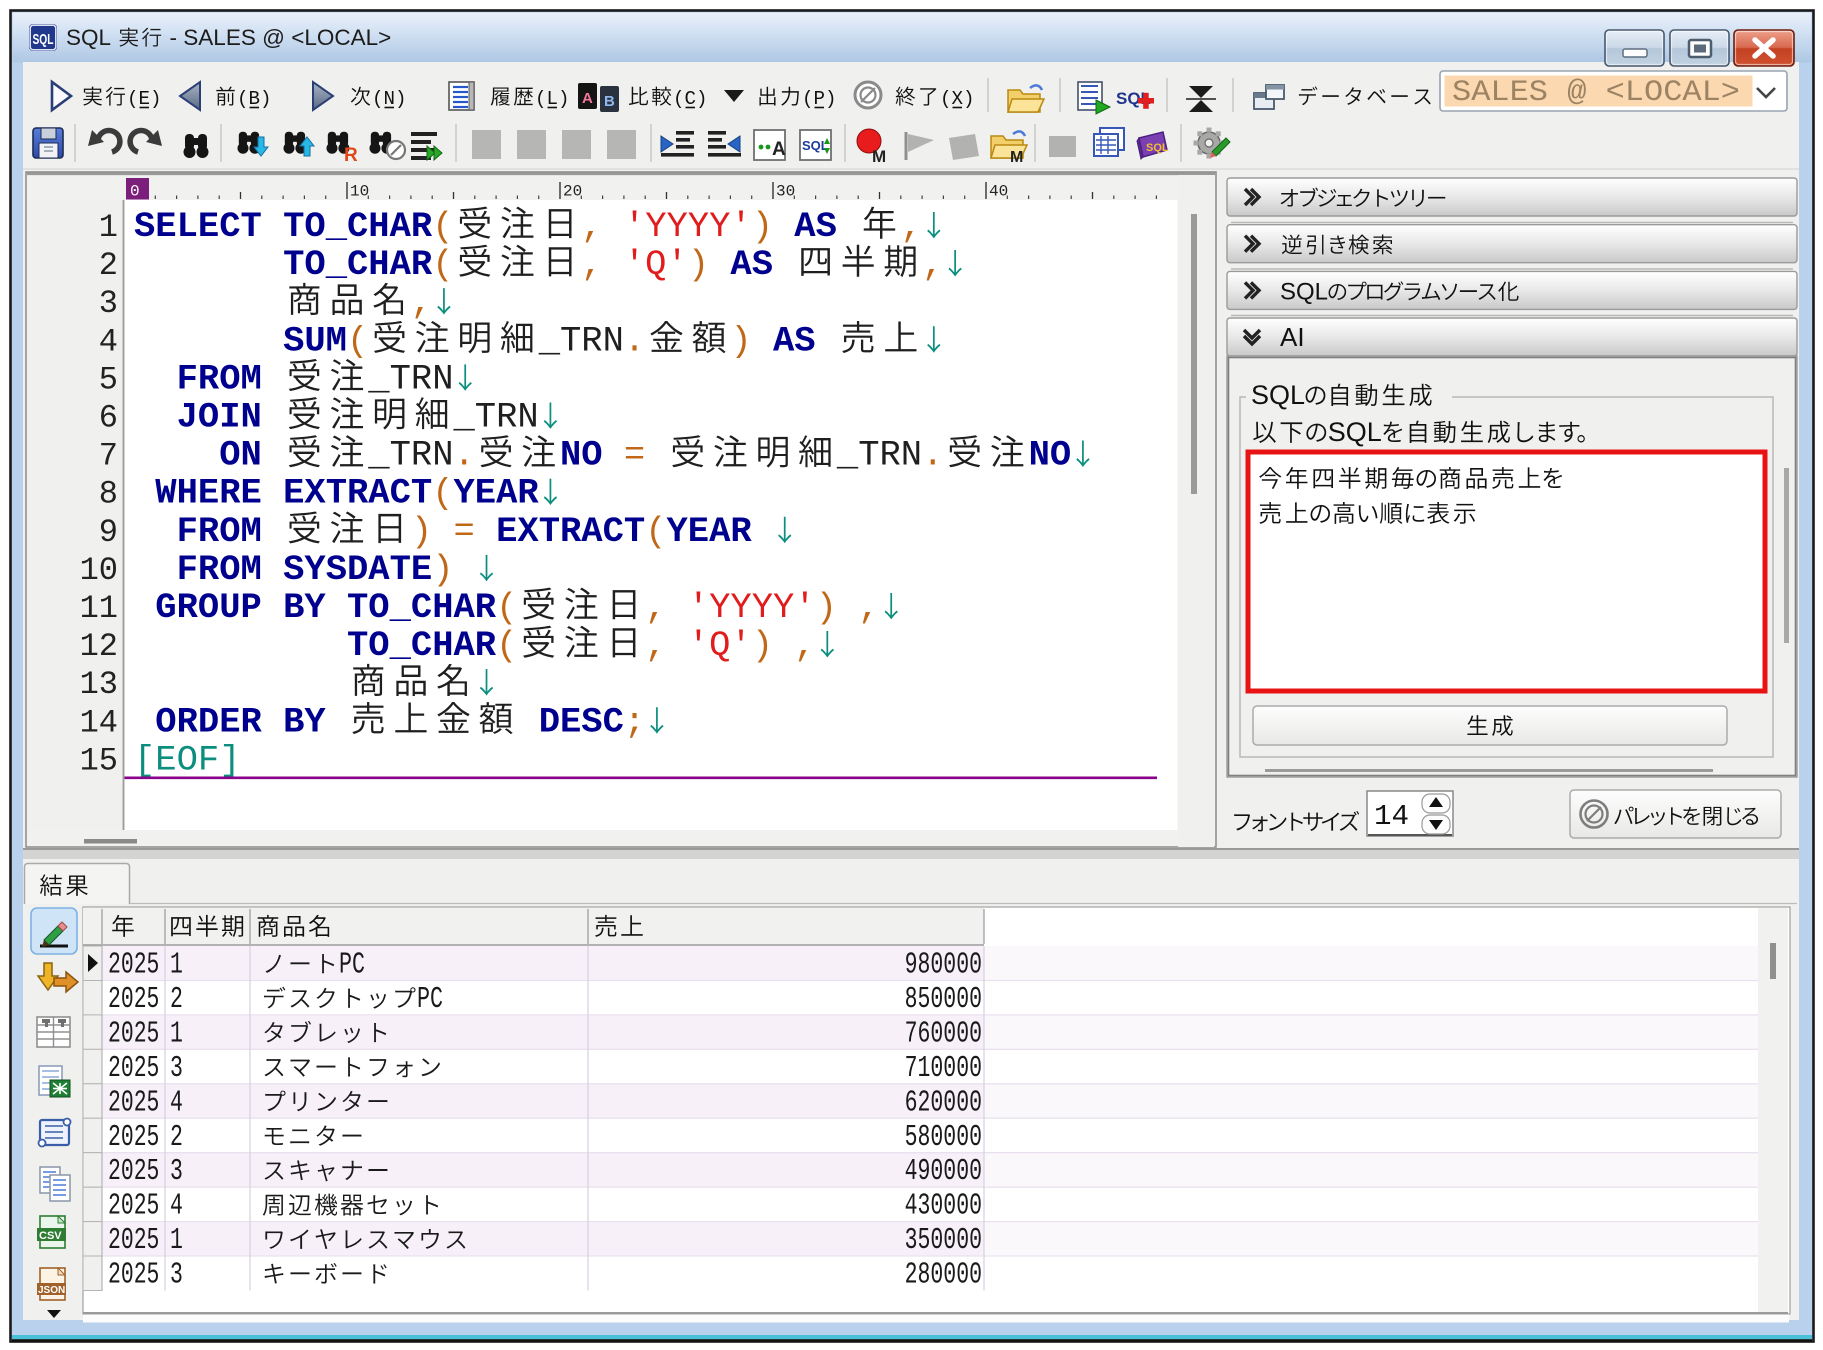 The image size is (1823, 1350). I want to click on svg-text: DESC, so click(581, 721).